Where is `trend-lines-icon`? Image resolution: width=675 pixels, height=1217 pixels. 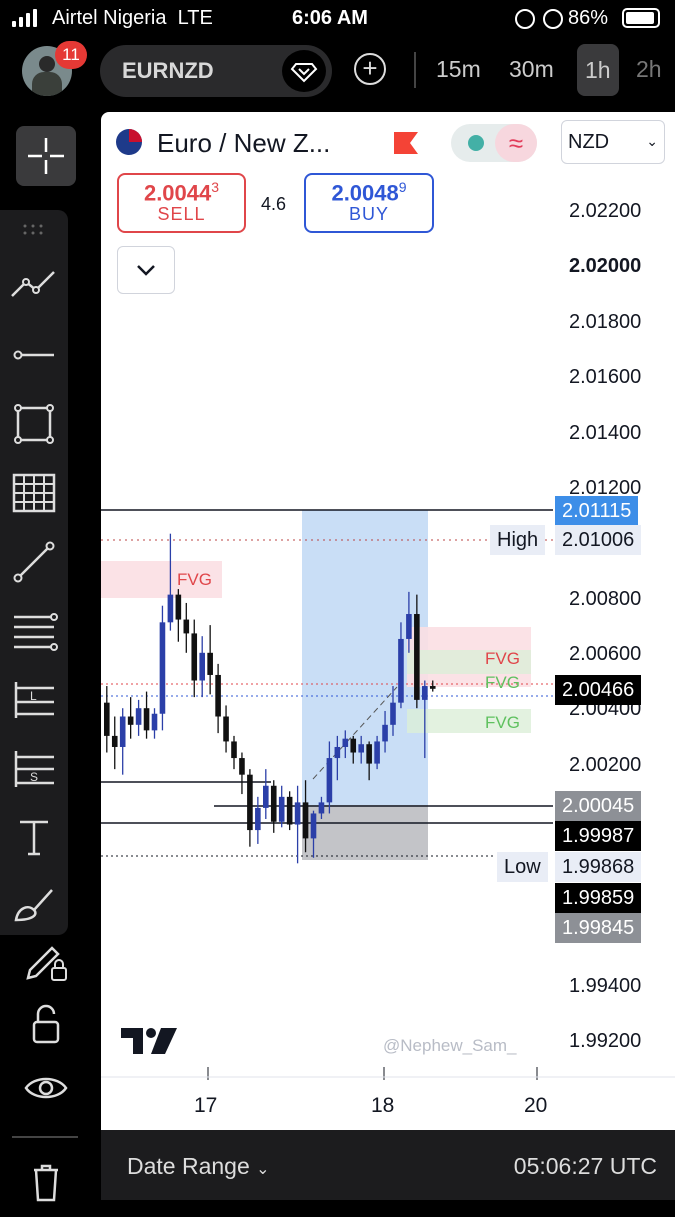 trend-lines-icon is located at coordinates (34, 286).